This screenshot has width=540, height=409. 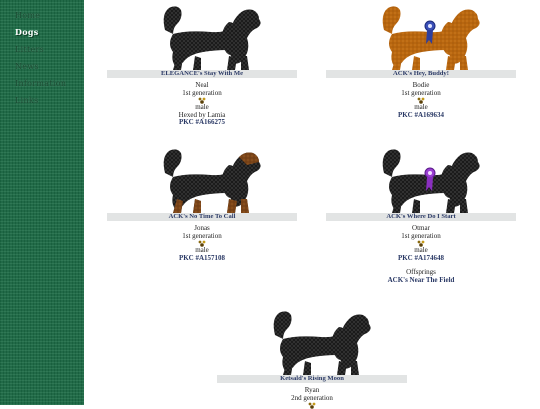 What do you see at coordinates (312, 379) in the screenshot?
I see `dog-name-bar: Ketsald's Rising Moon` at bounding box center [312, 379].